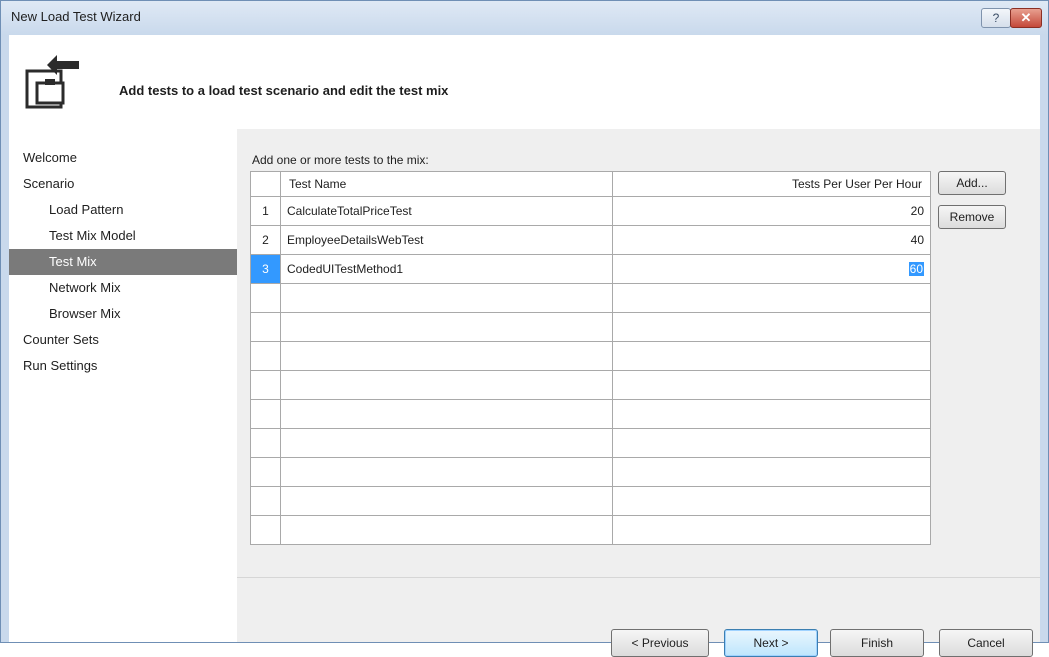 This screenshot has width=1049, height=657. Describe the element at coordinates (265, 211) in the screenshot. I see `row-number: 1` at that location.